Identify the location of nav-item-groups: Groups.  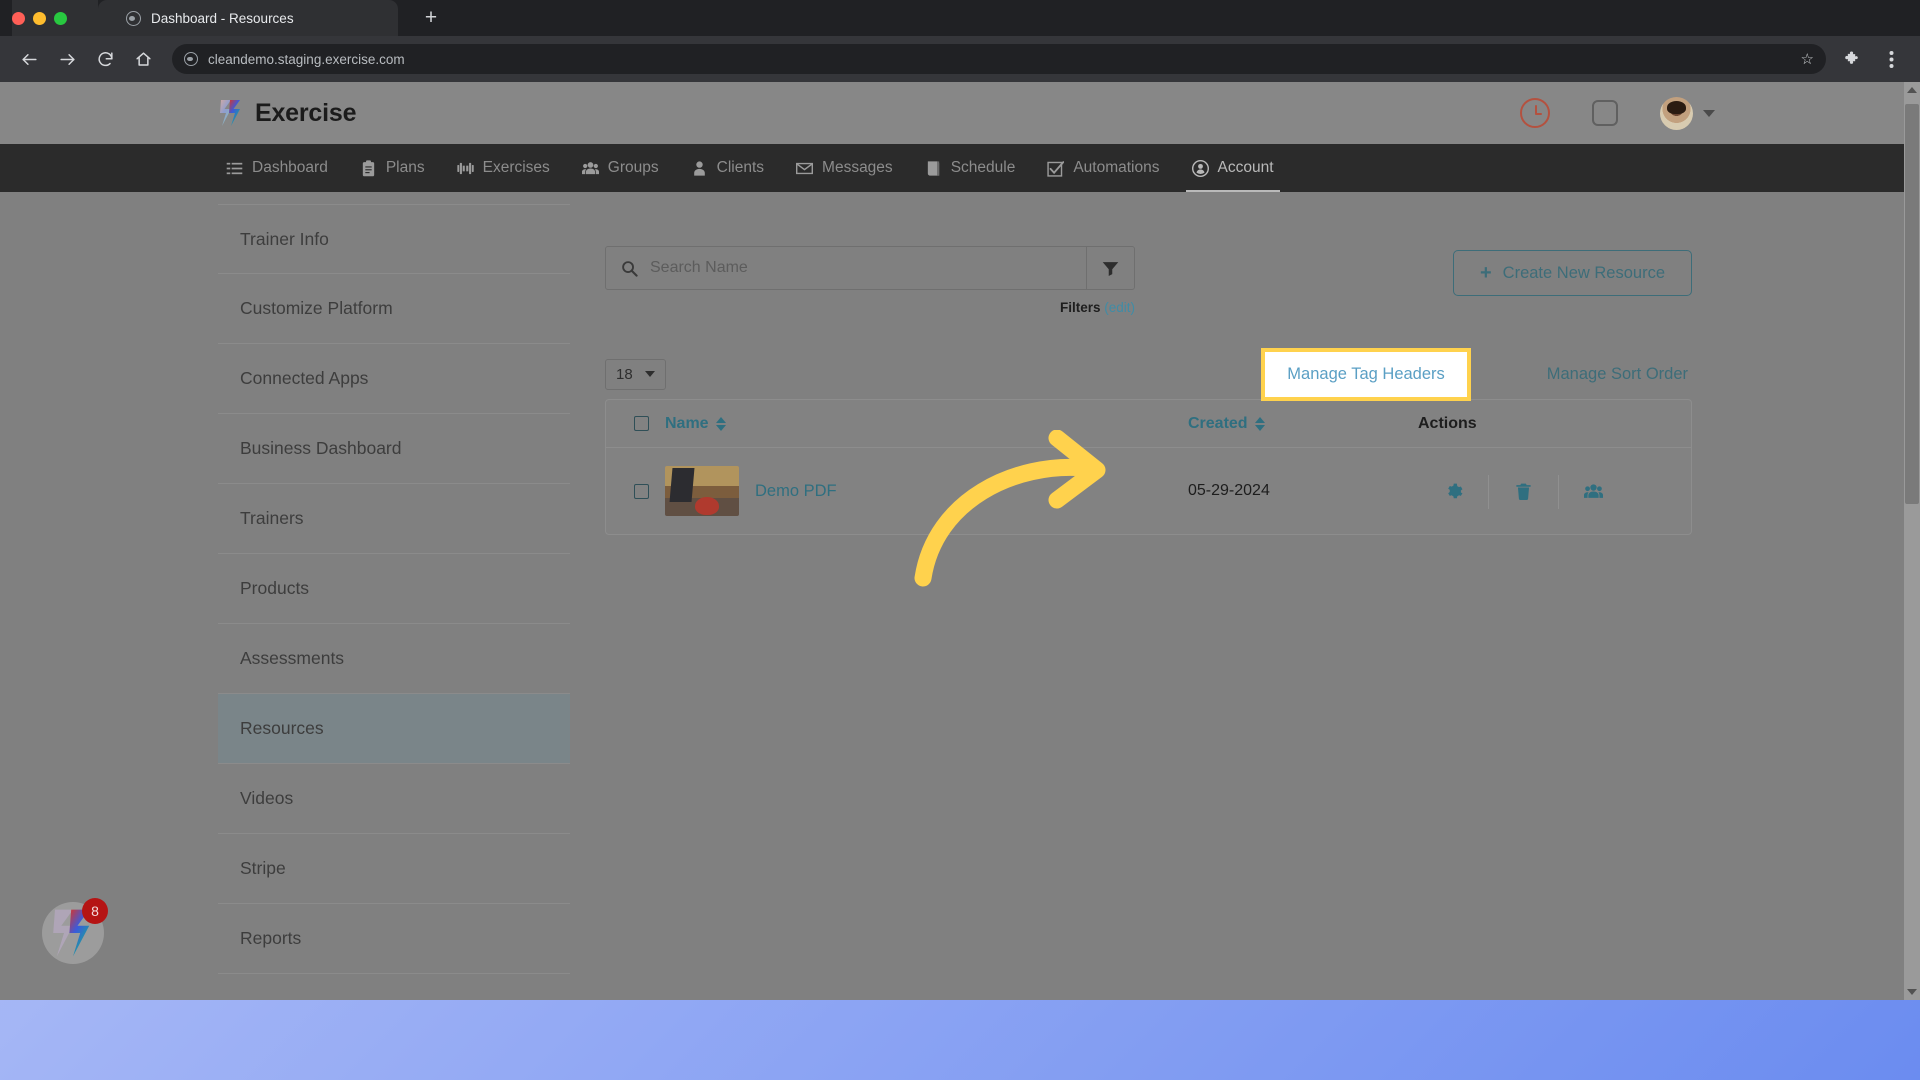
(620, 168).